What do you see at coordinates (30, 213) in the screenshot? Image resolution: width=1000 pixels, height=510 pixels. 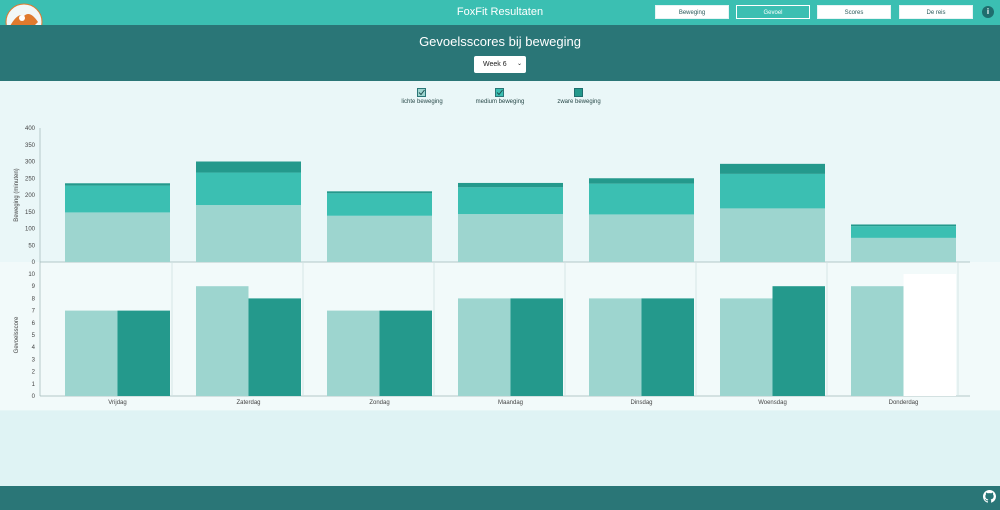 I see `top-y-tick-label: 150` at bounding box center [30, 213].